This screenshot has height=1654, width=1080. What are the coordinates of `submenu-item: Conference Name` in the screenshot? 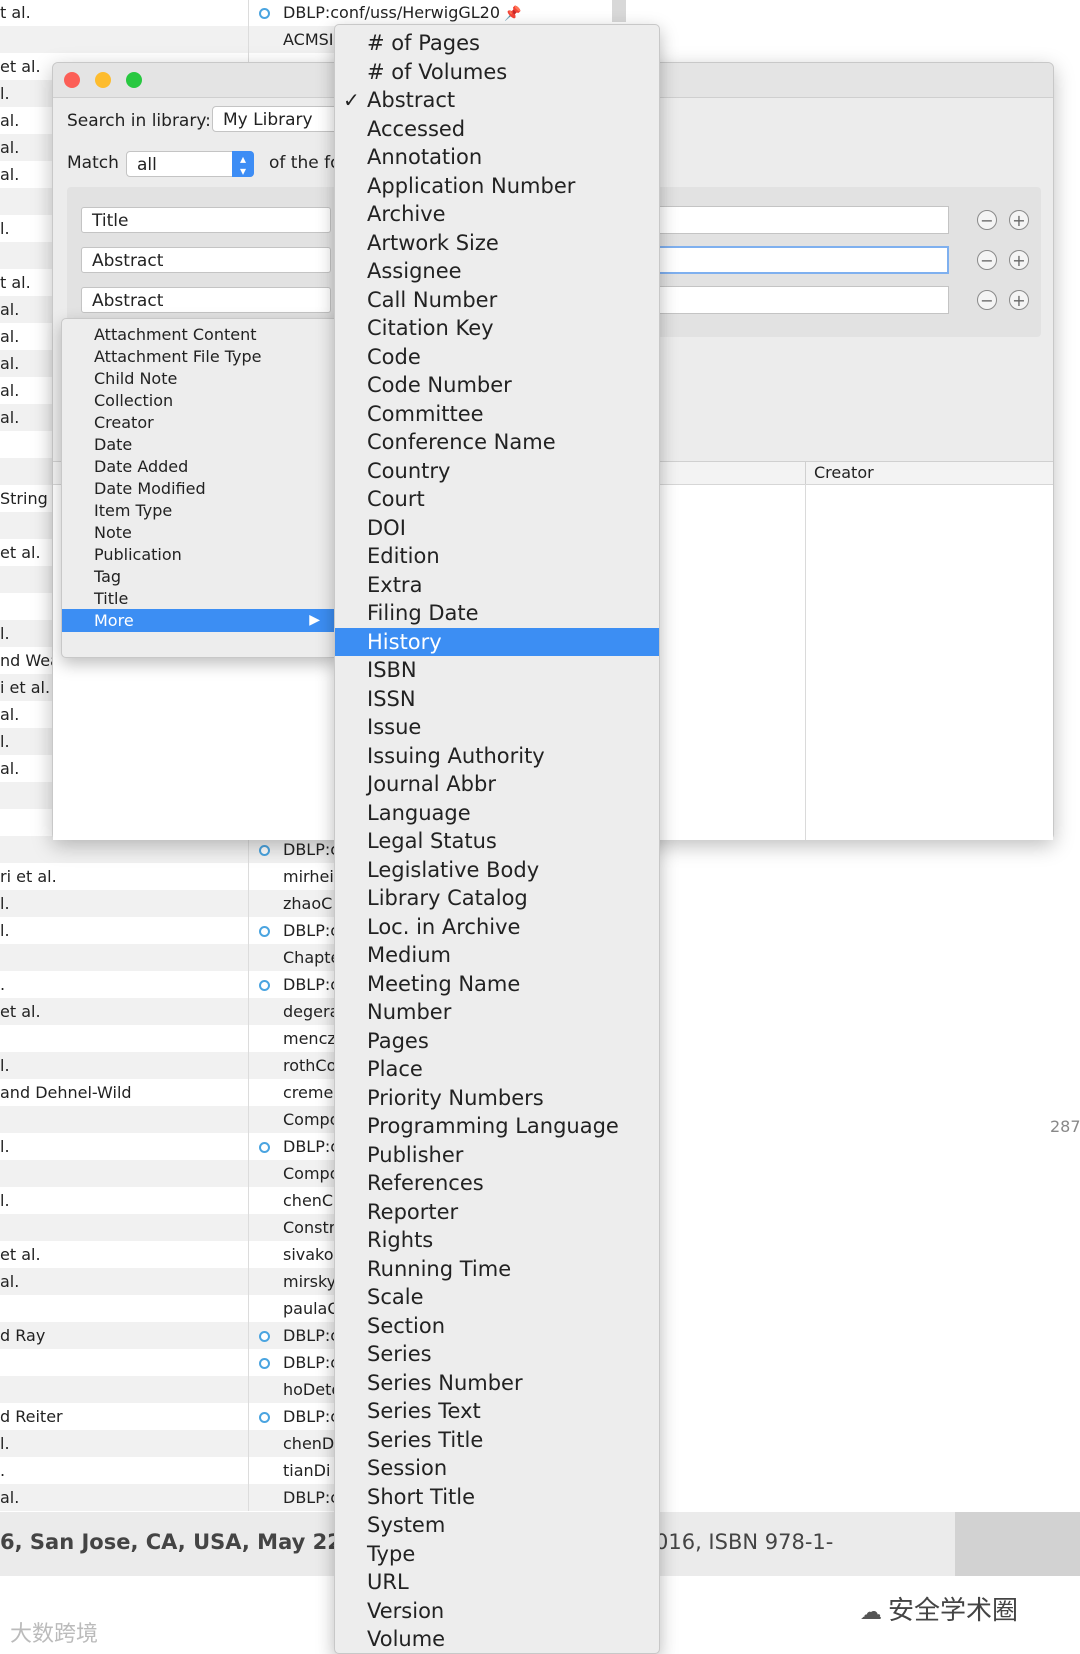 It's located at (497, 442).